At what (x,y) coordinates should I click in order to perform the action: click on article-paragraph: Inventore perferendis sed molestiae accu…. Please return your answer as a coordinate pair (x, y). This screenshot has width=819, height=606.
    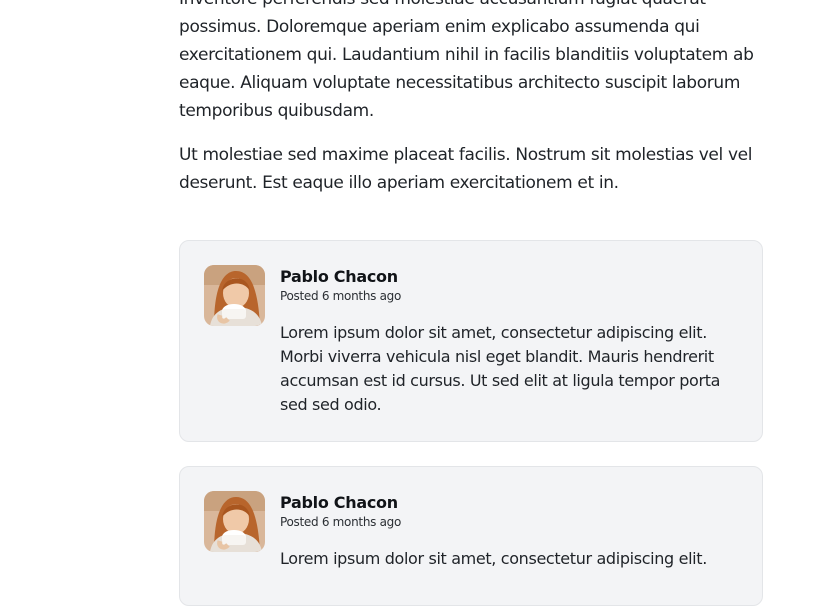
    Looking at the image, I should click on (466, 60).